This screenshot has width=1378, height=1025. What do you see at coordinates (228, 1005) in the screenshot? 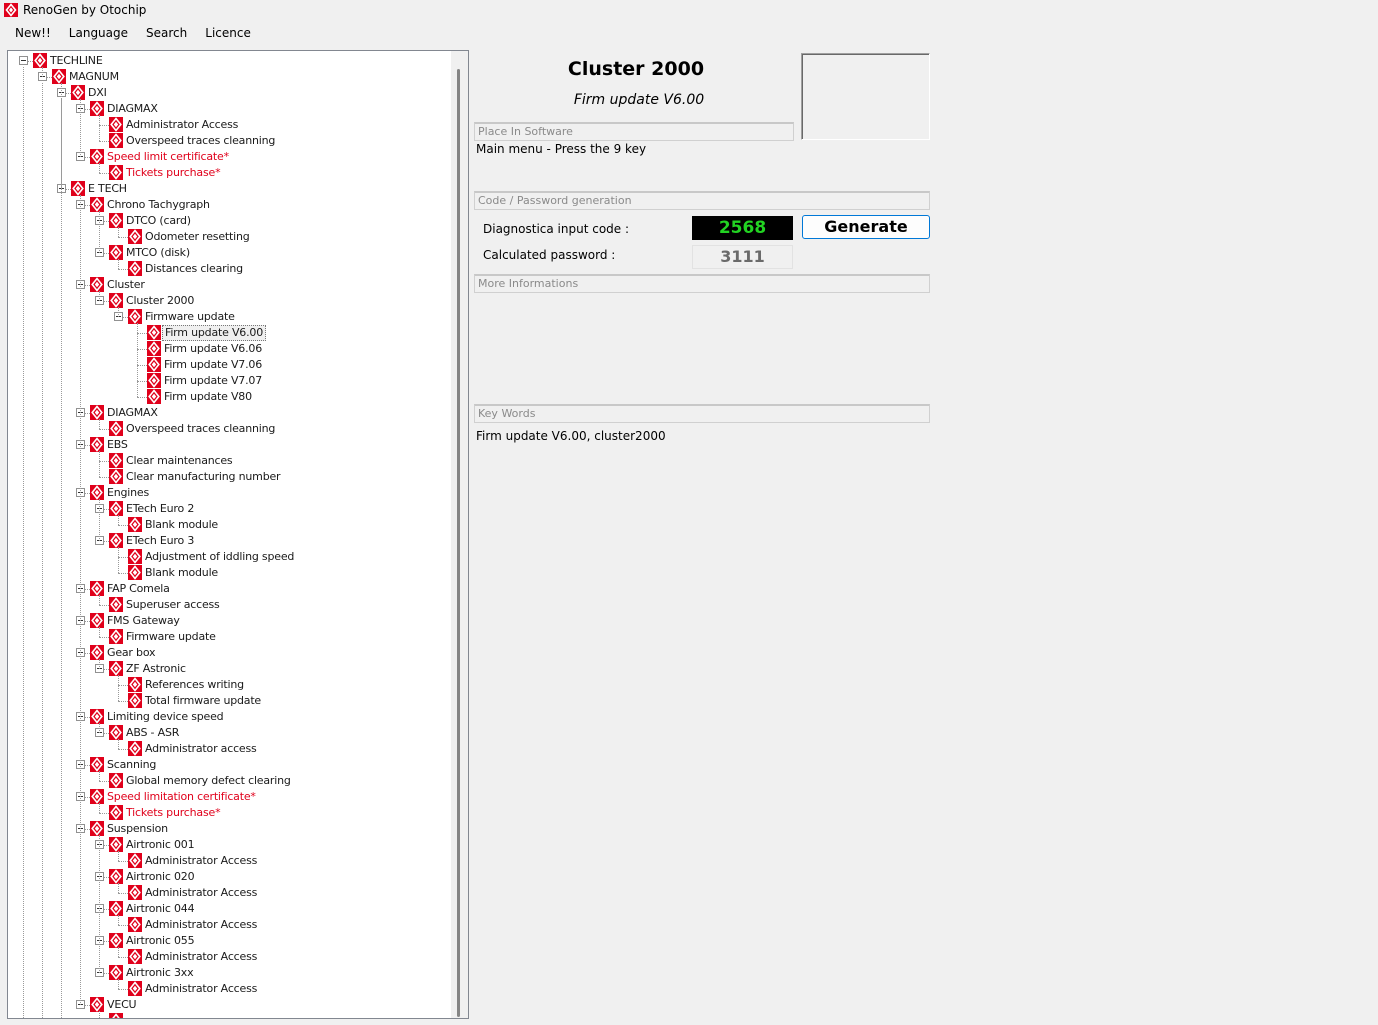
I see `tree-node: VECU` at bounding box center [228, 1005].